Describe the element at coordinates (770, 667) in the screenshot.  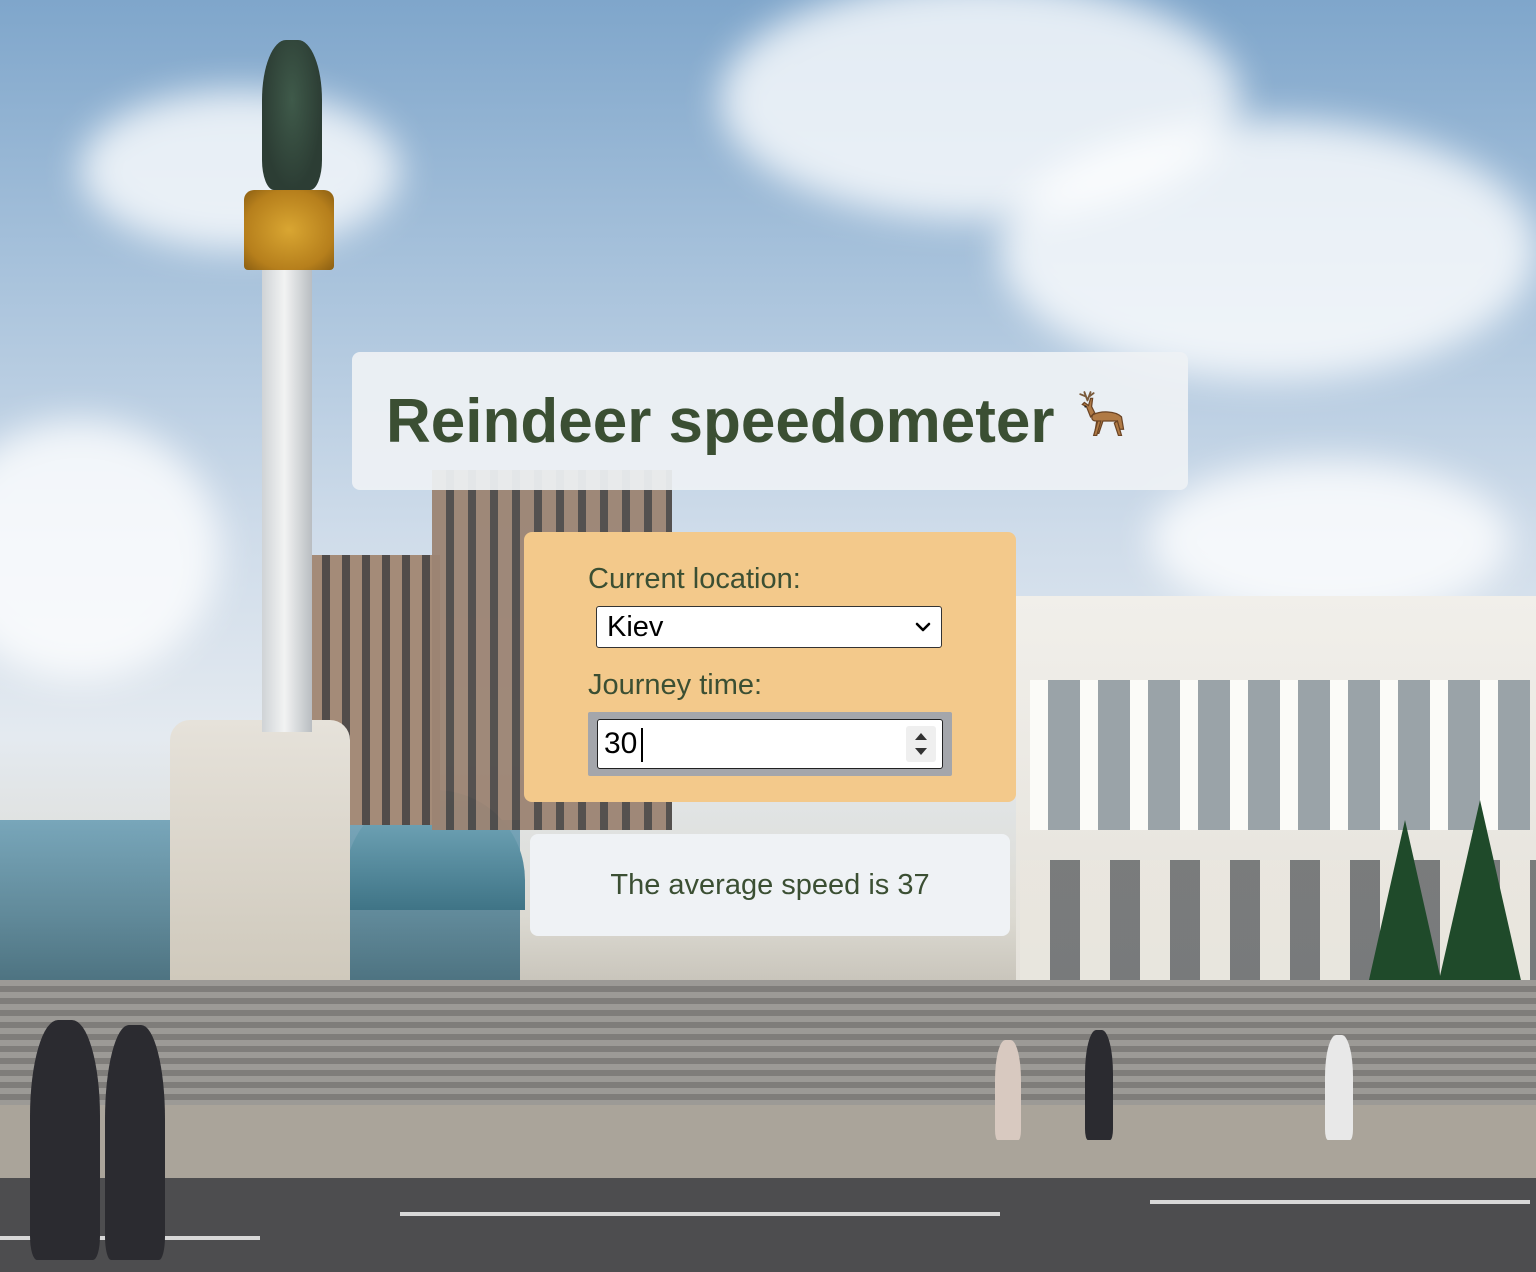
I see `journey-form: Current location: Kiev Journey time: 30` at that location.